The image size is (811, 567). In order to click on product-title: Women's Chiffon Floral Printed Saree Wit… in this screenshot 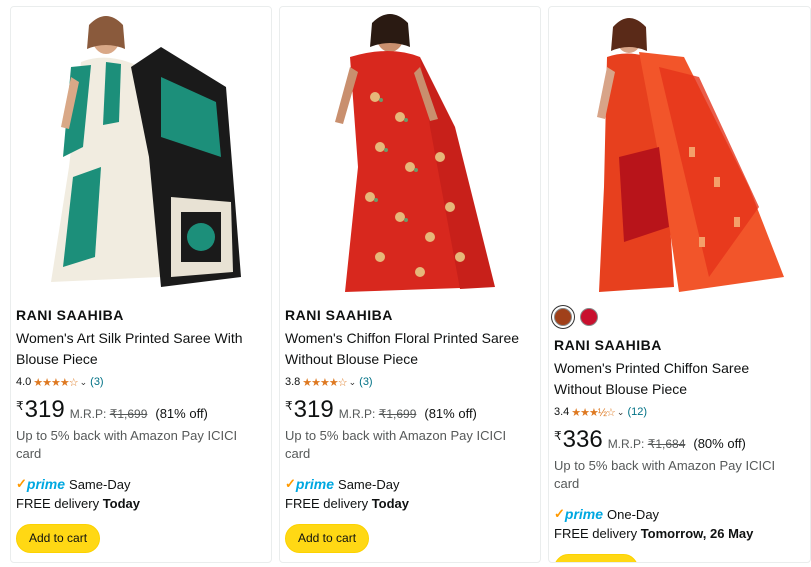, I will do `click(408, 349)`.